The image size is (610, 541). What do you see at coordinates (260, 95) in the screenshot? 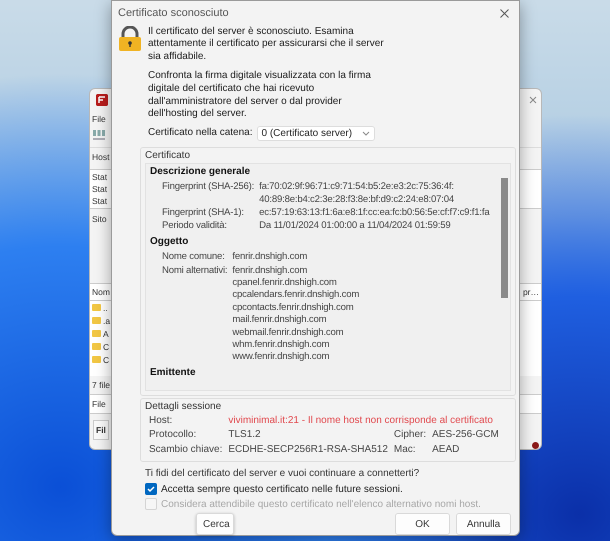
I see `instructions-text: Confronta la firma digitale visualizzata con la firma digitale del certificato che hai ricevuto dall'amministratore del server o dal provider dell'hosting del server.` at bounding box center [260, 95].